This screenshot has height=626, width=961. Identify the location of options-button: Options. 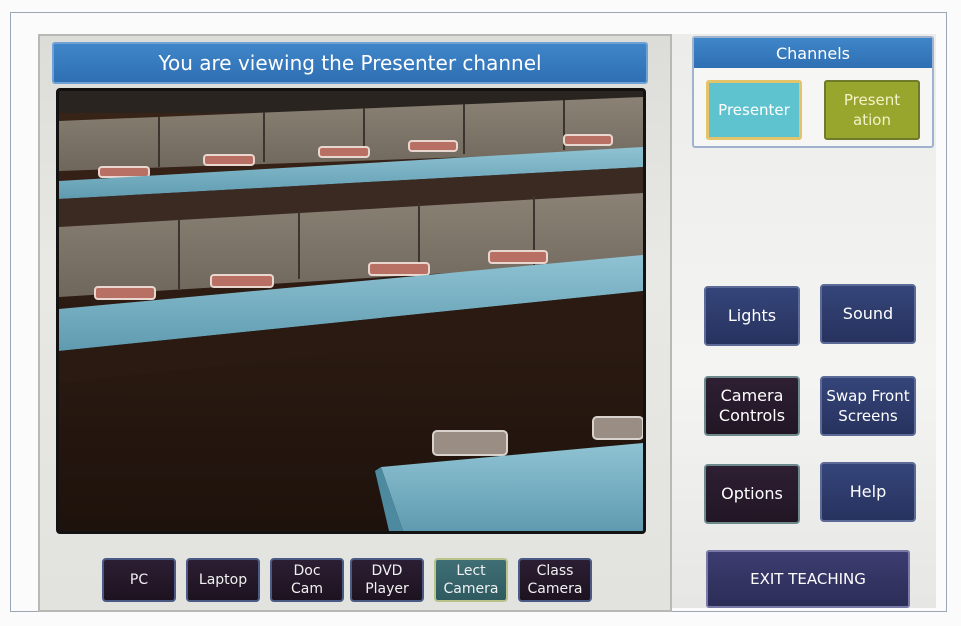
(752, 494).